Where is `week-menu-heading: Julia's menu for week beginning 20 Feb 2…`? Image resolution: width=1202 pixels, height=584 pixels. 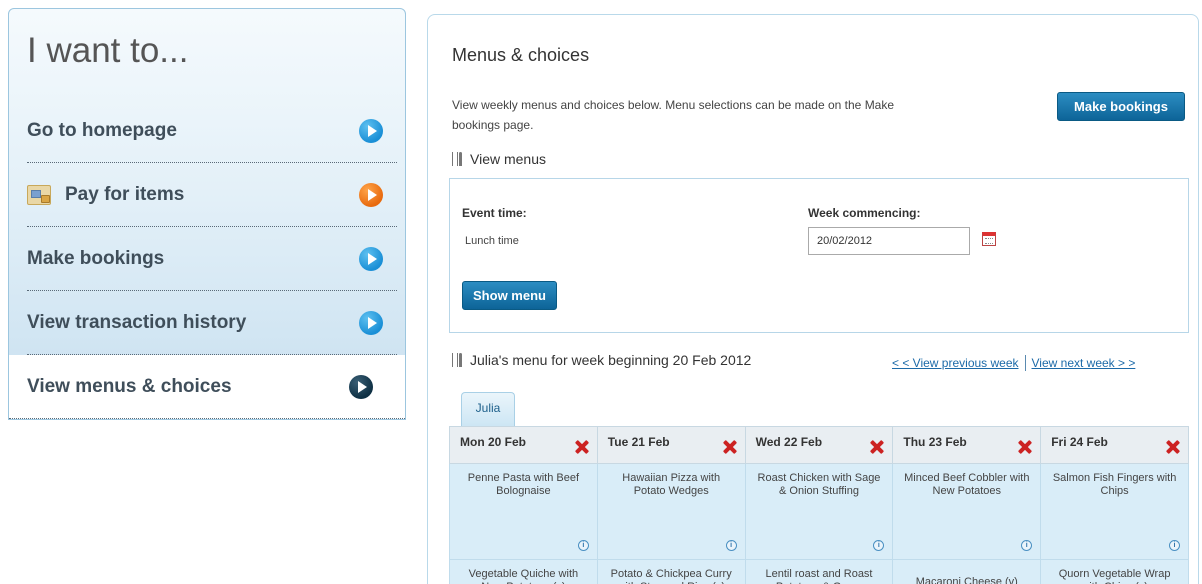 week-menu-heading: Julia's menu for week beginning 20 Feb 2… is located at coordinates (601, 360).